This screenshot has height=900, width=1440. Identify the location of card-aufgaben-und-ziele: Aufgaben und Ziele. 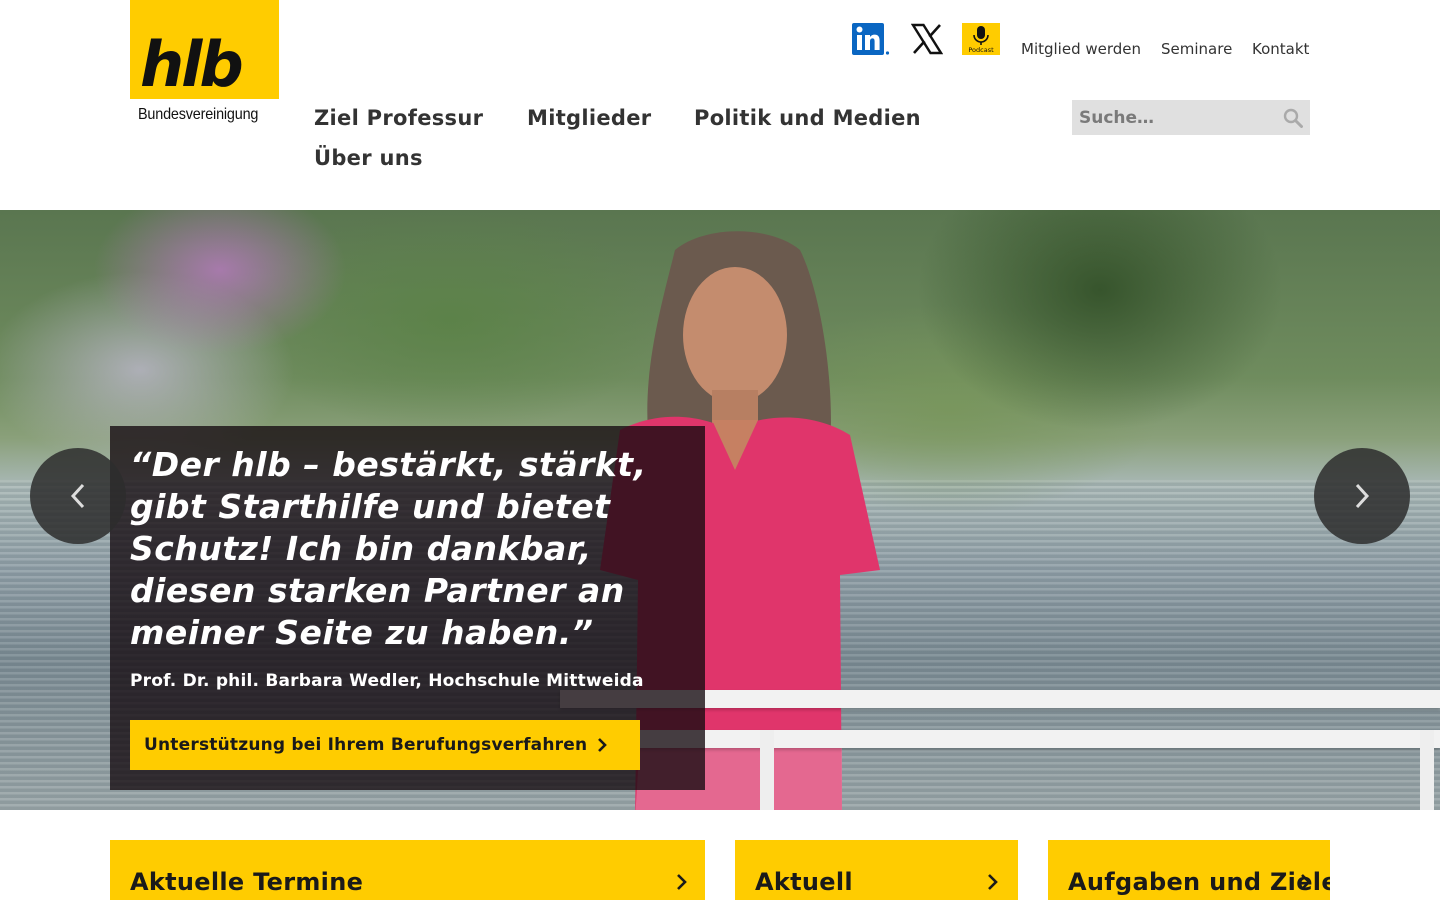
(1189, 870).